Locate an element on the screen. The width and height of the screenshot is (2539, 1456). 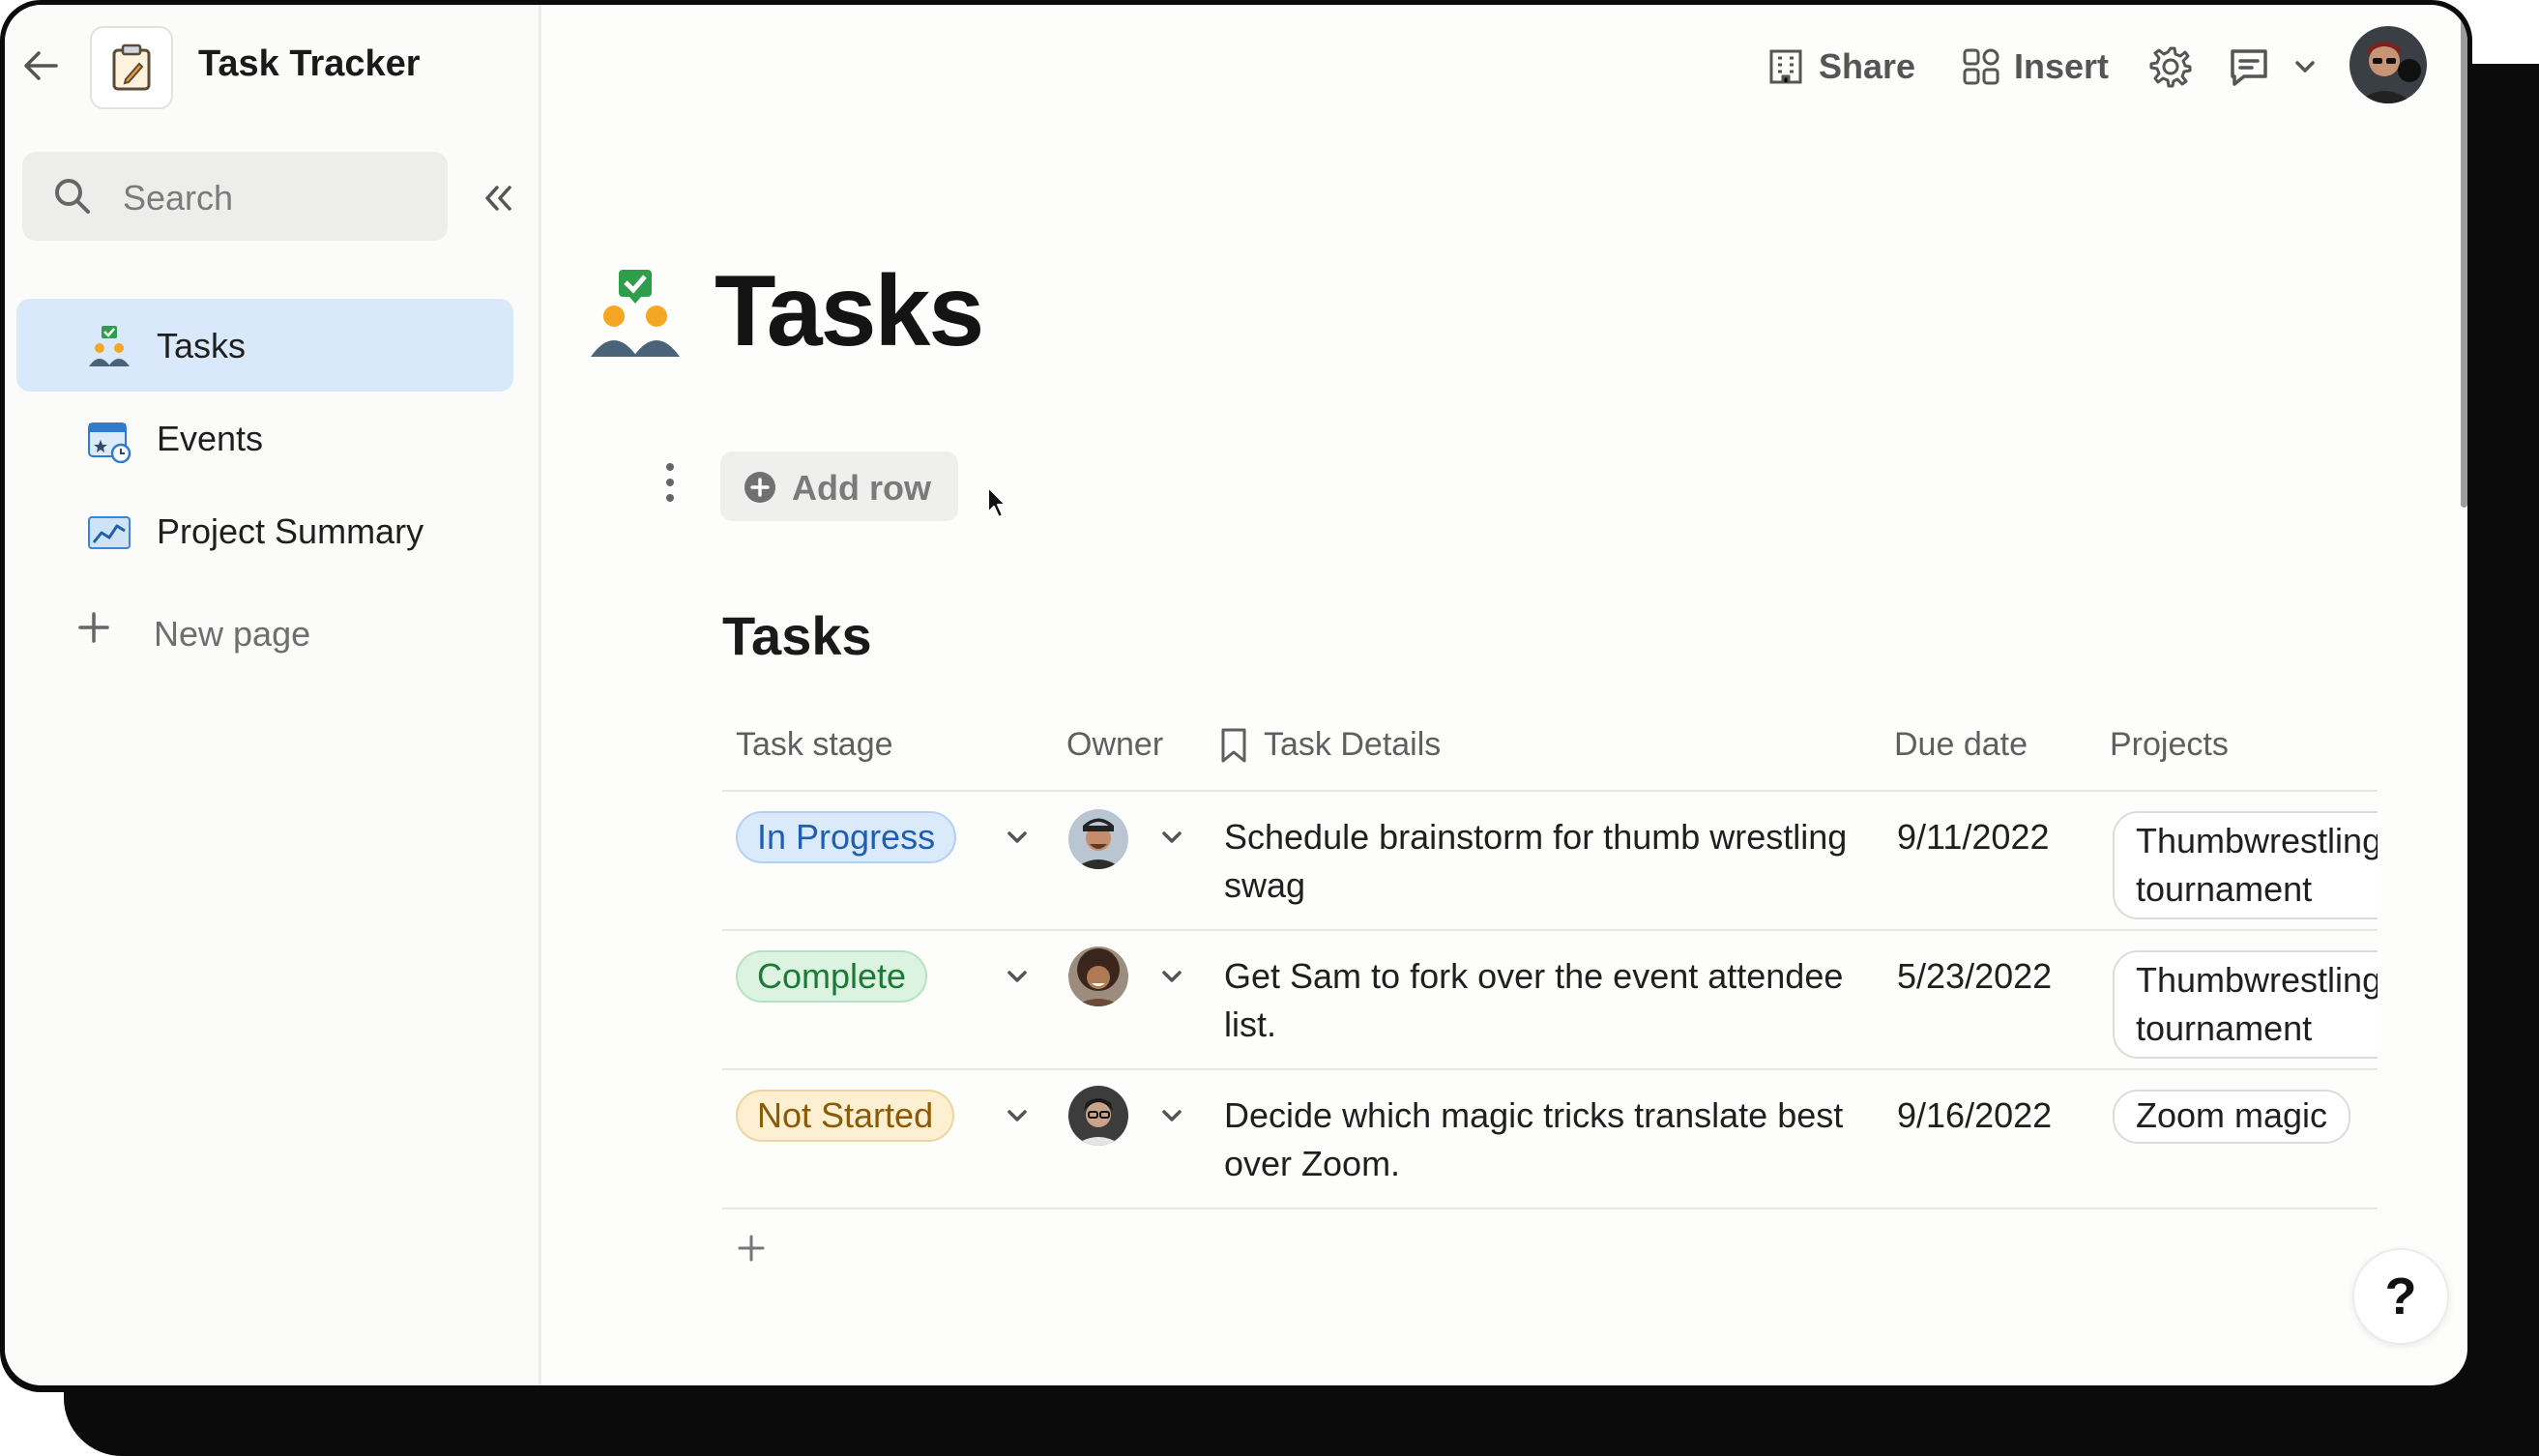
more-options-button is located at coordinates (670, 483).